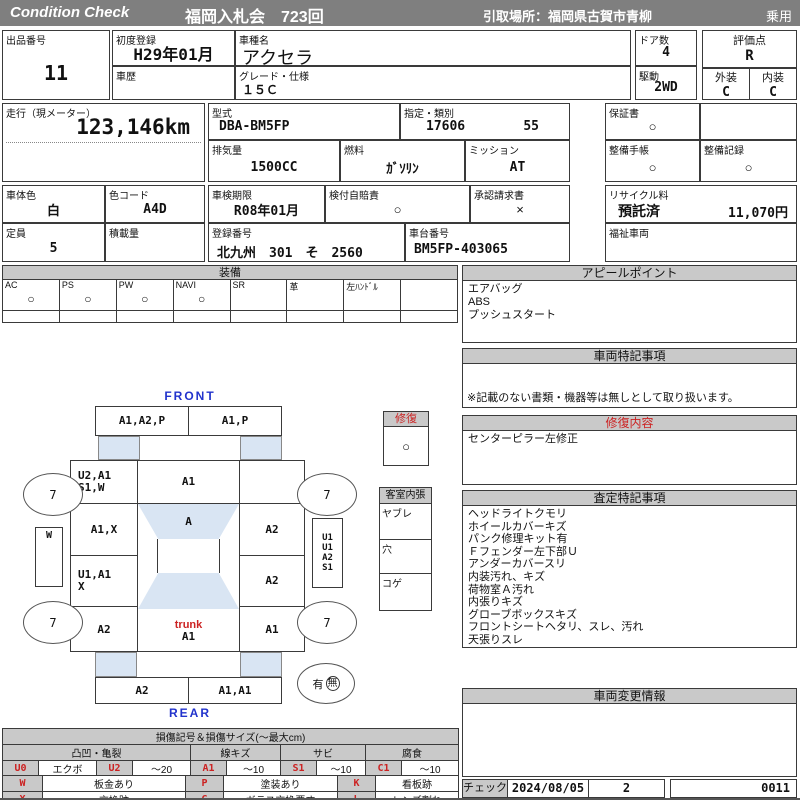 The image size is (800, 800). I want to click on side-sill-right-damage: A2, so click(327, 558).